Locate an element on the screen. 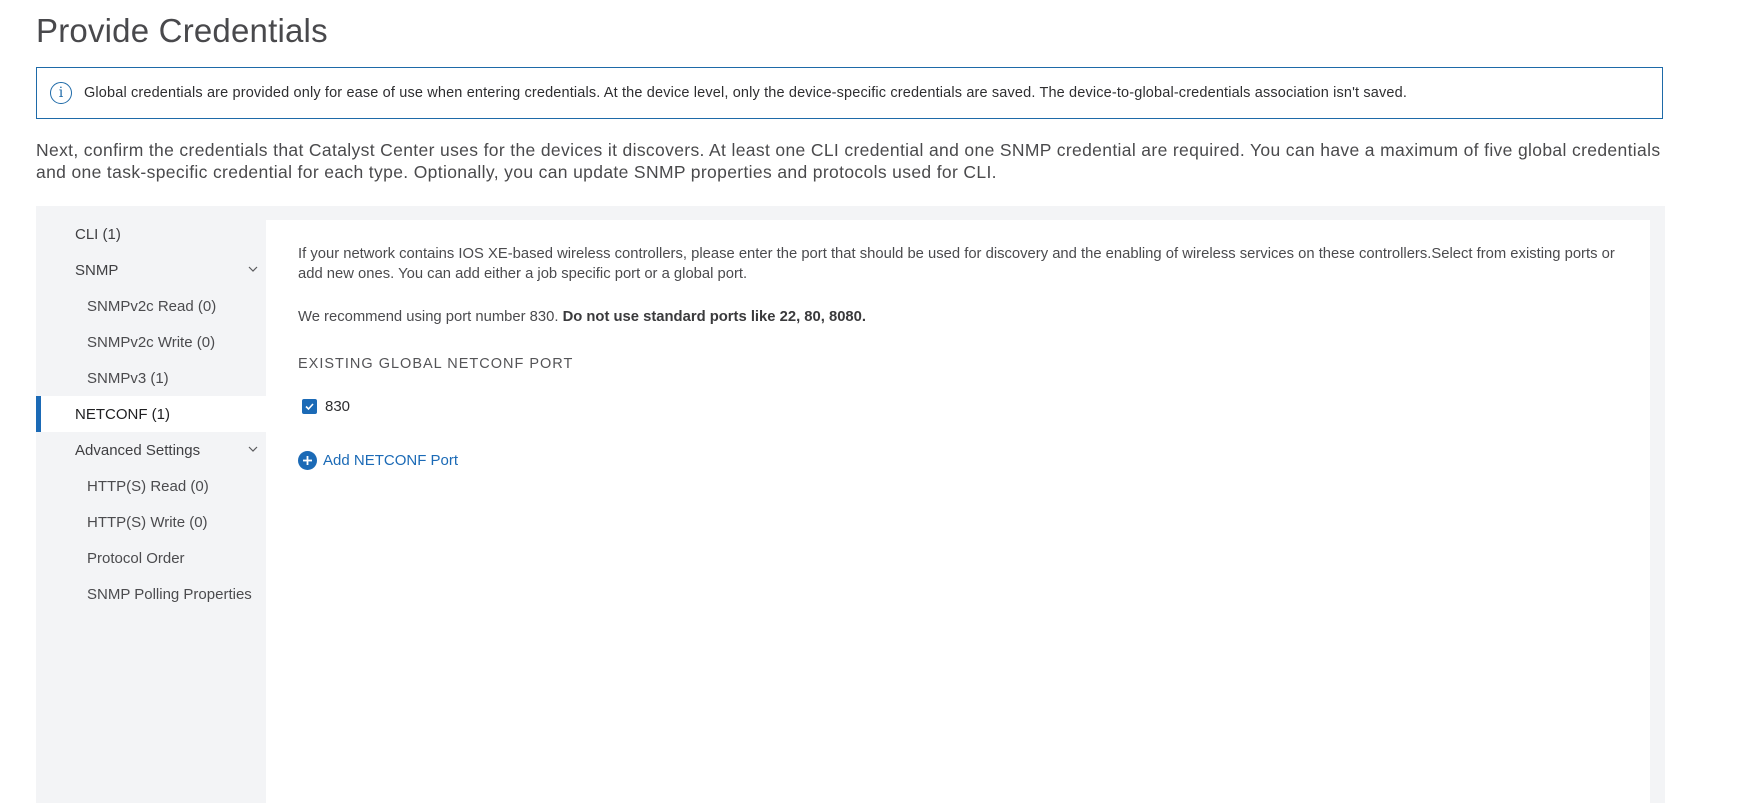 This screenshot has width=1742, height=803. port-row: 830 is located at coordinates (326, 406).